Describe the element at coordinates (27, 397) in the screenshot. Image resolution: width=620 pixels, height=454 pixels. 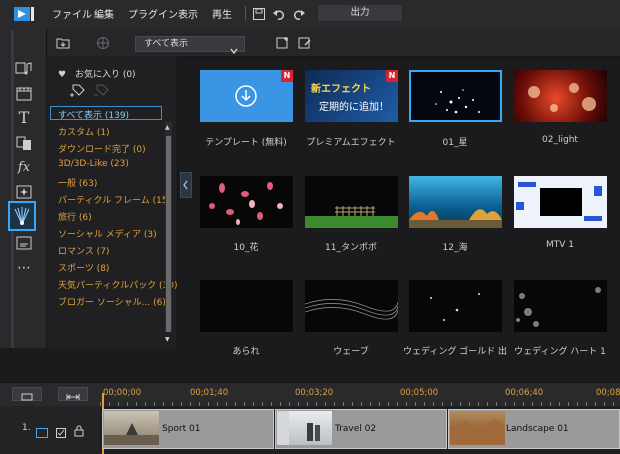
I see `storyboard-icon` at that location.